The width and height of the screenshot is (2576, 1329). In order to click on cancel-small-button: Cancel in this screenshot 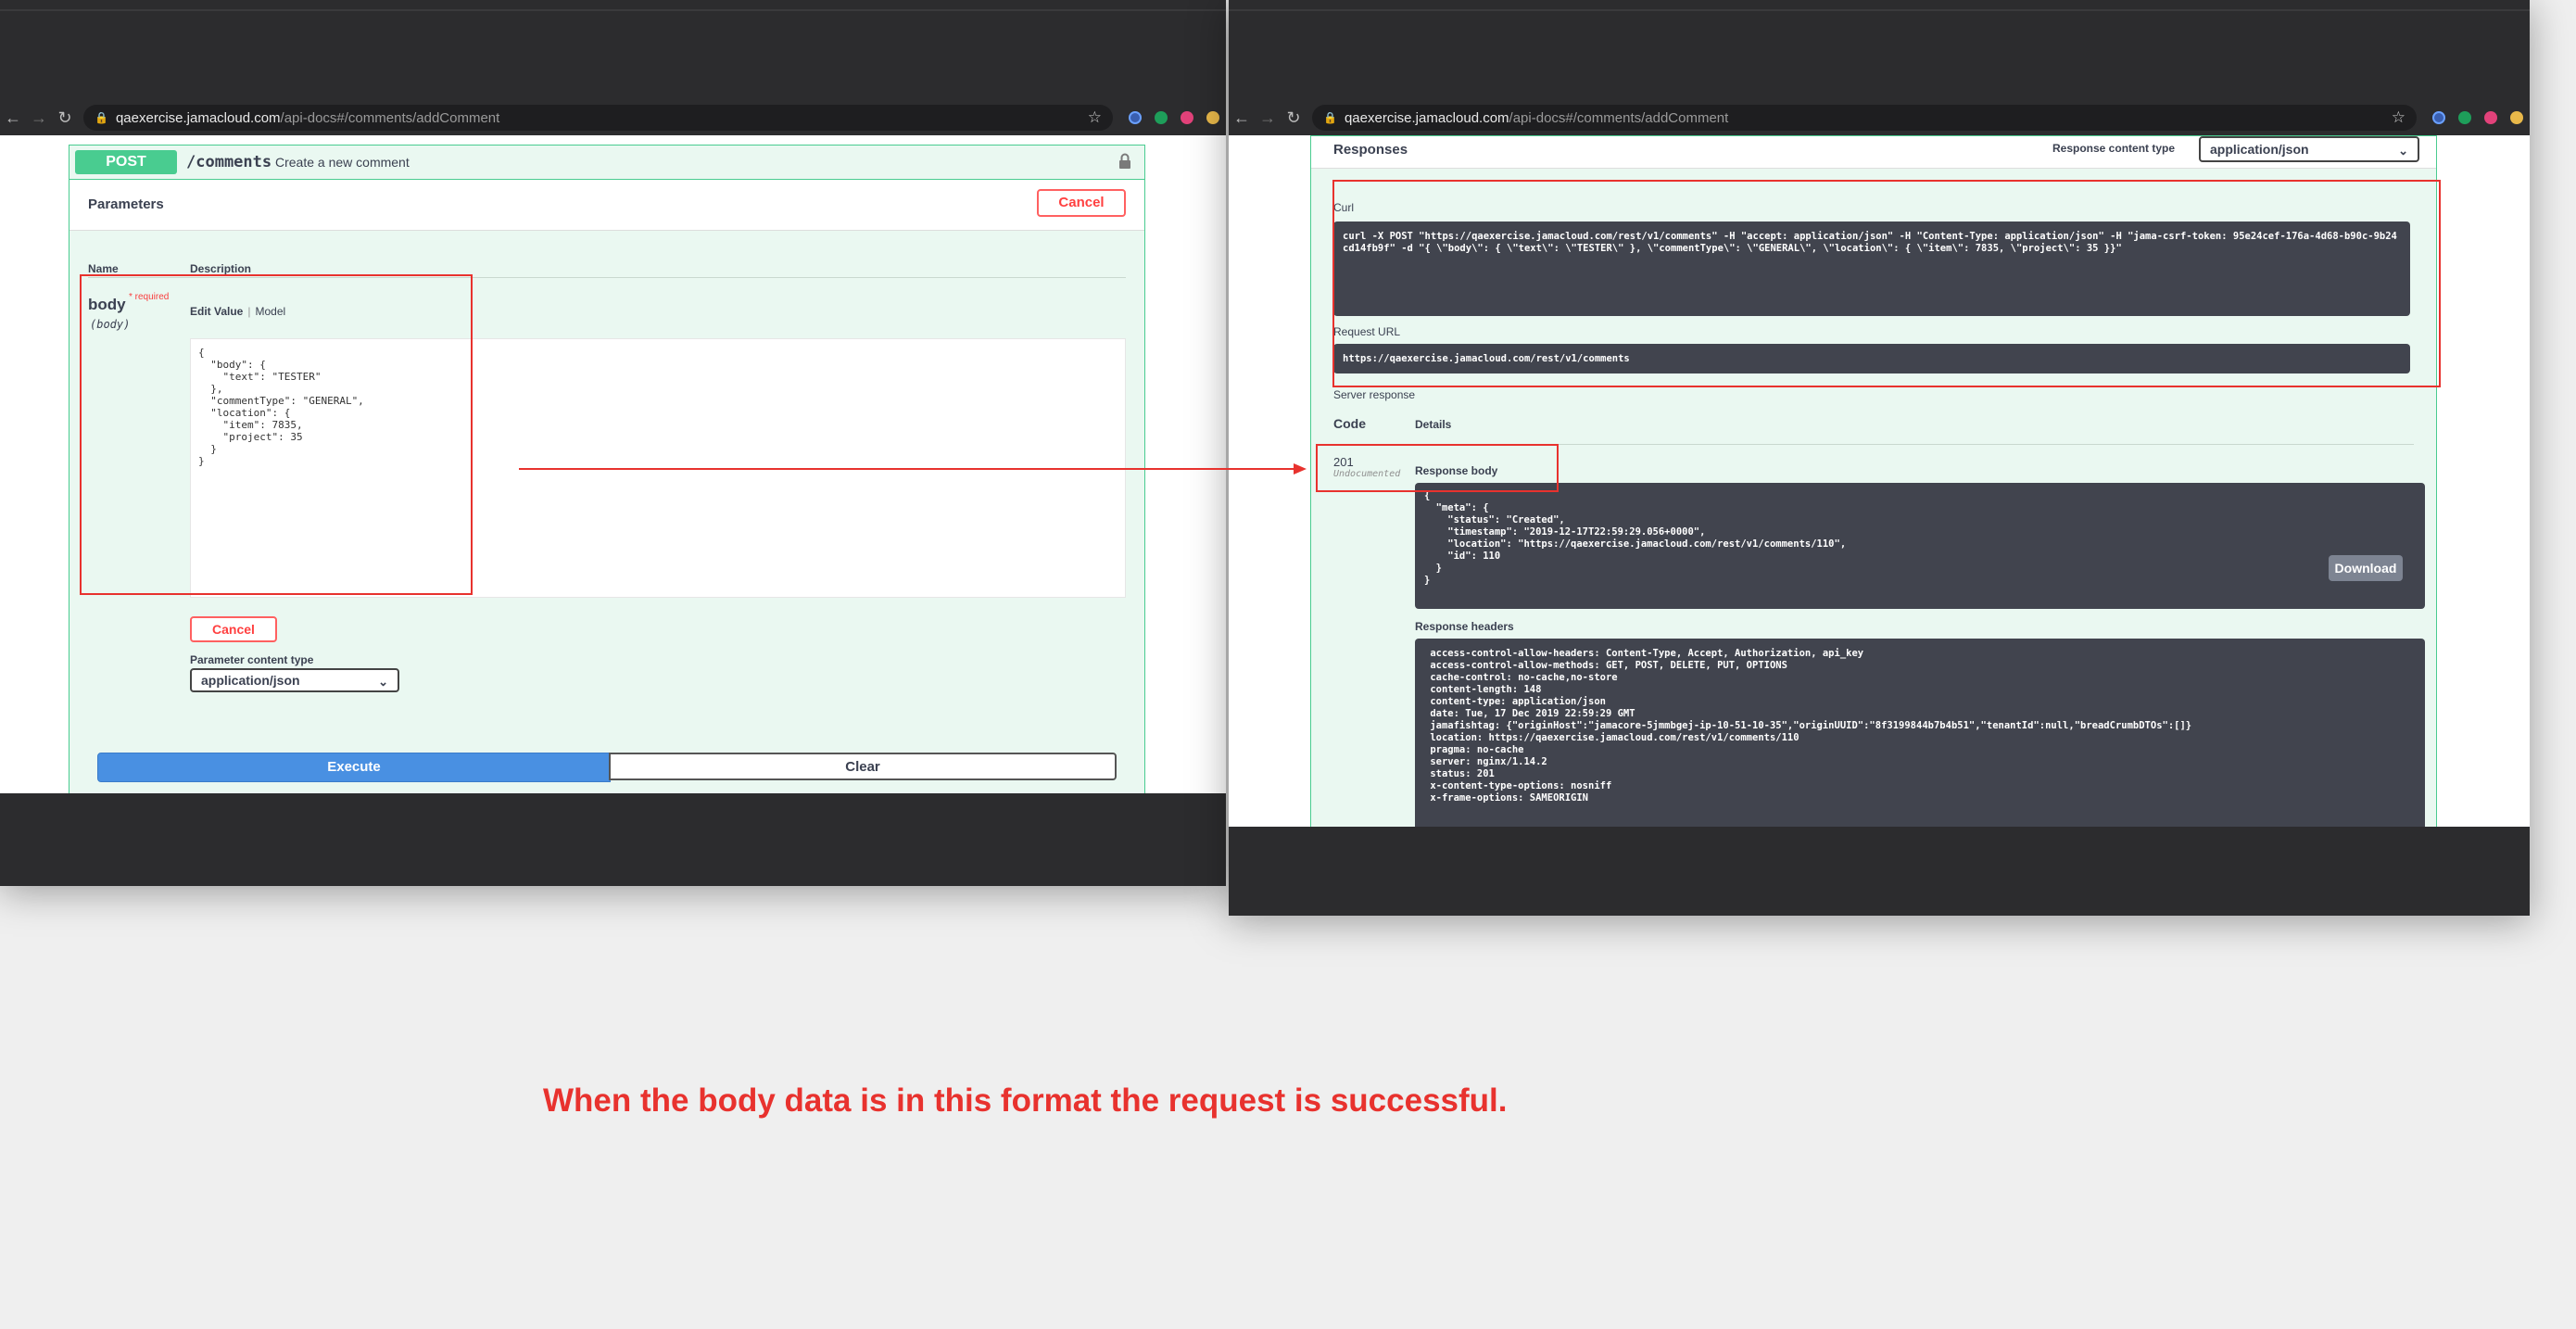, I will do `click(234, 629)`.